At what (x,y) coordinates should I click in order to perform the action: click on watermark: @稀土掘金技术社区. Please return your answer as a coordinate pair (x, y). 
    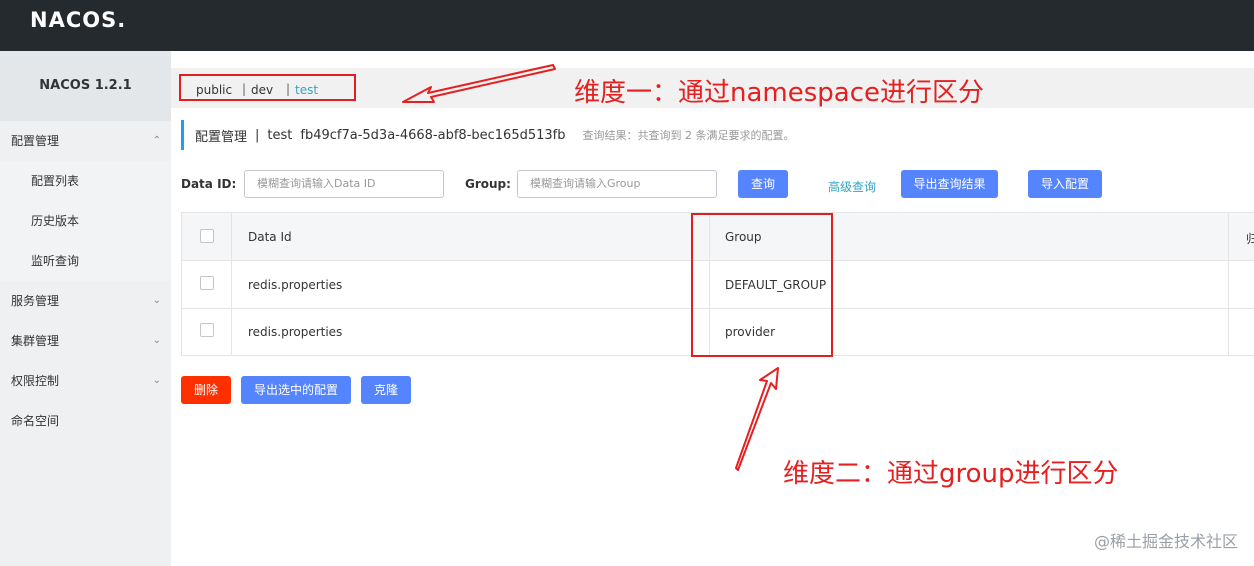
    Looking at the image, I should click on (1165, 541).